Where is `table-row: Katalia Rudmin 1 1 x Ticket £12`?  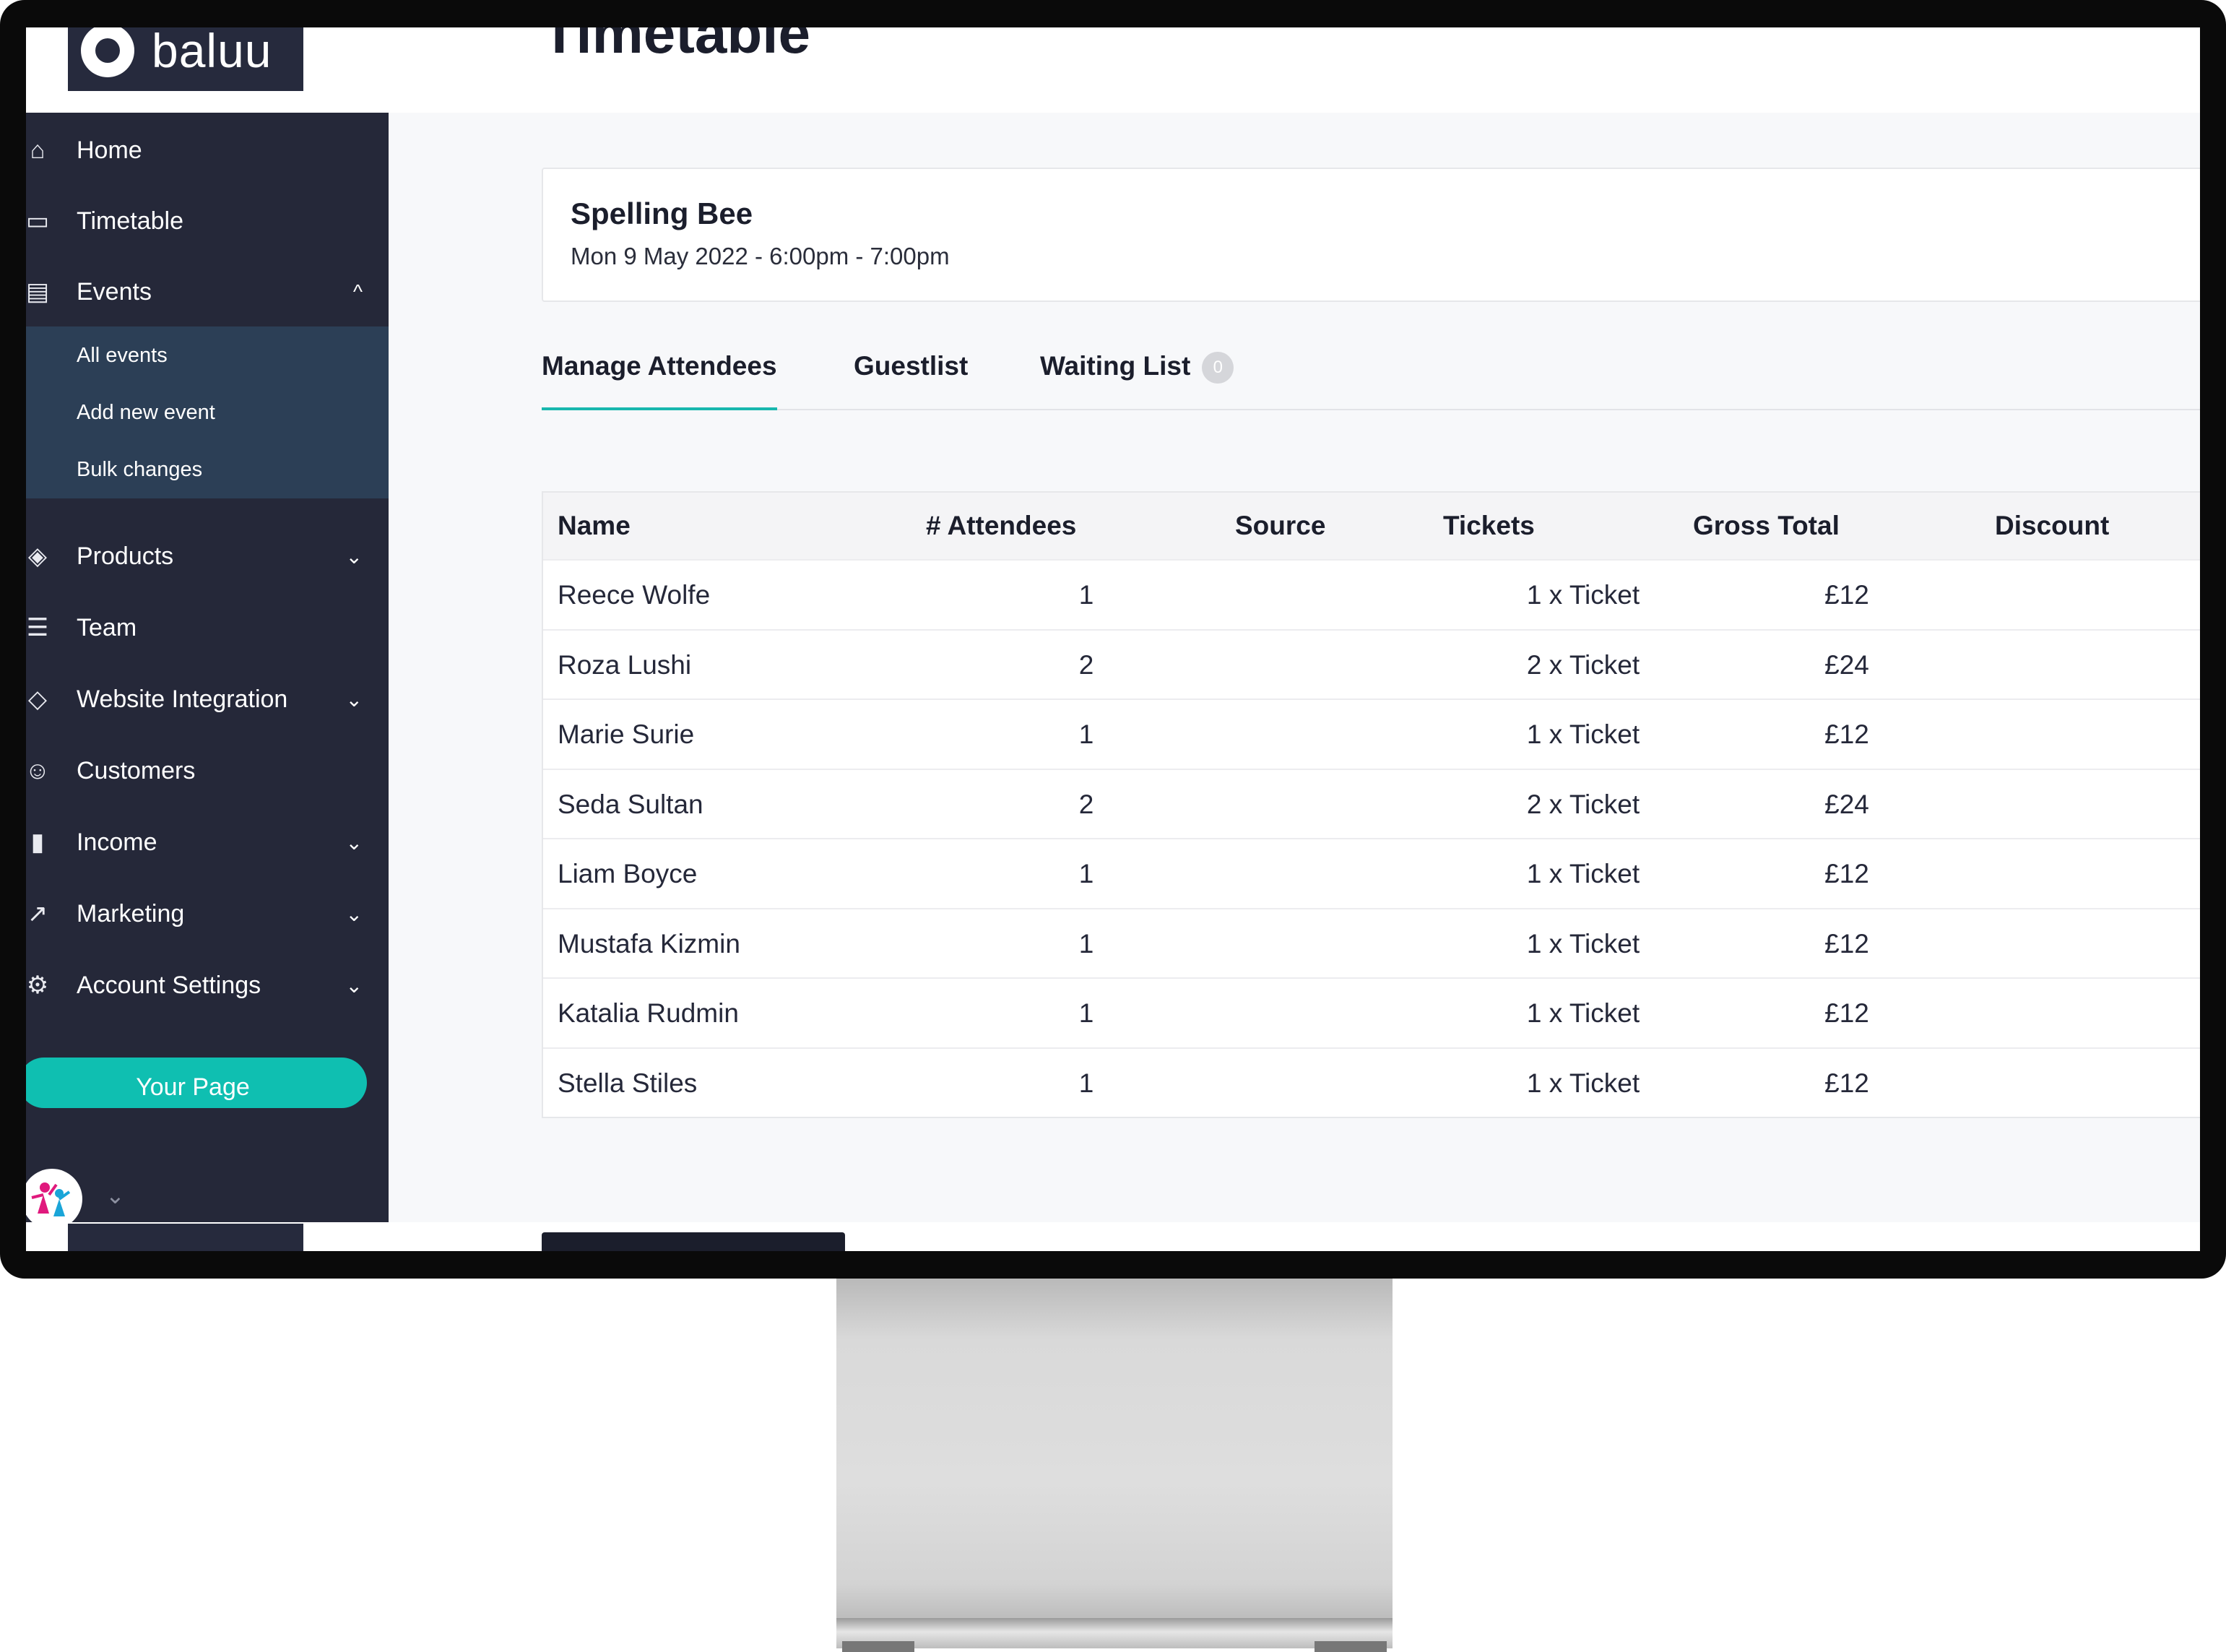 table-row: Katalia Rudmin 1 1 x Ticket £12 is located at coordinates (1372, 1012).